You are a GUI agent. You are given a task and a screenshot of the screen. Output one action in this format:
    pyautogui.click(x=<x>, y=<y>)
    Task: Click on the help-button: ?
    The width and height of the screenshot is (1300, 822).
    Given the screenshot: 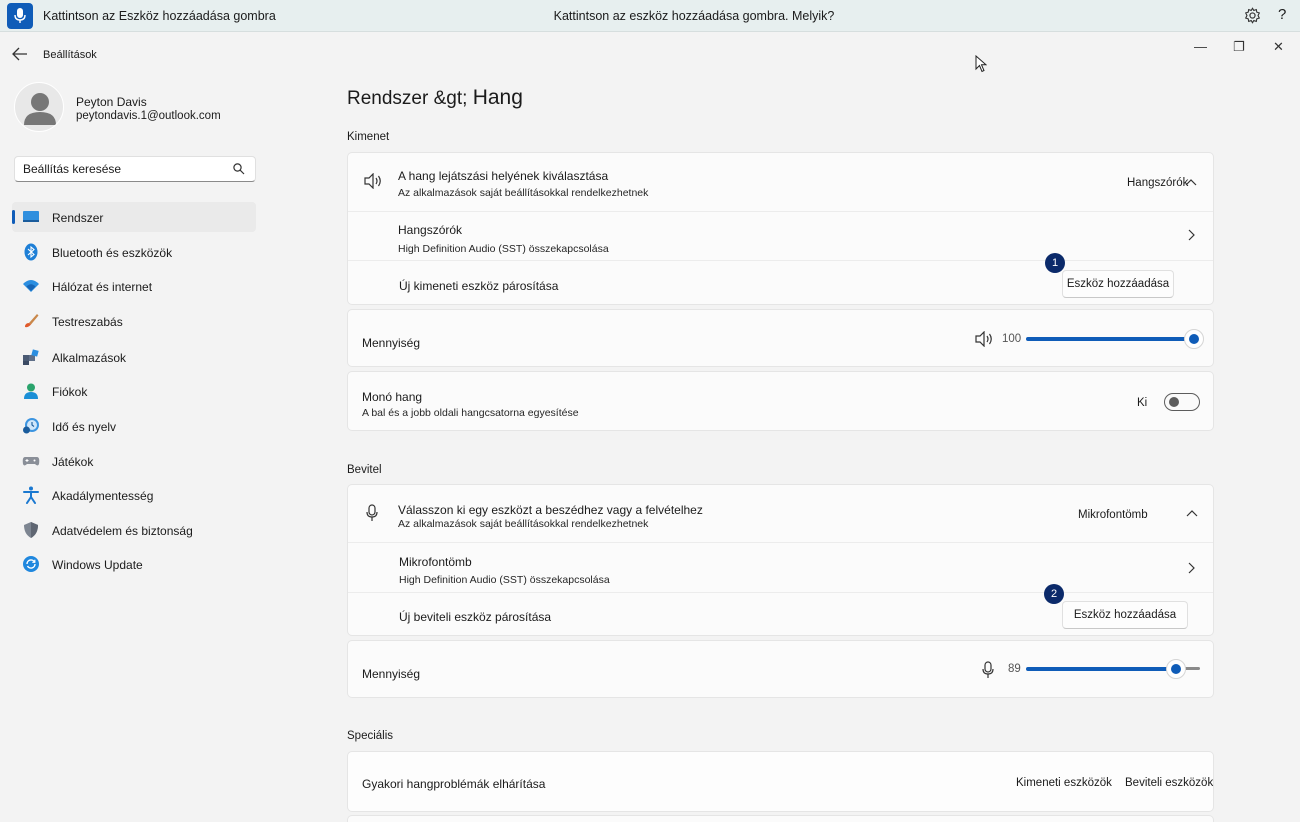 What is the action you would take?
    pyautogui.click(x=1282, y=14)
    